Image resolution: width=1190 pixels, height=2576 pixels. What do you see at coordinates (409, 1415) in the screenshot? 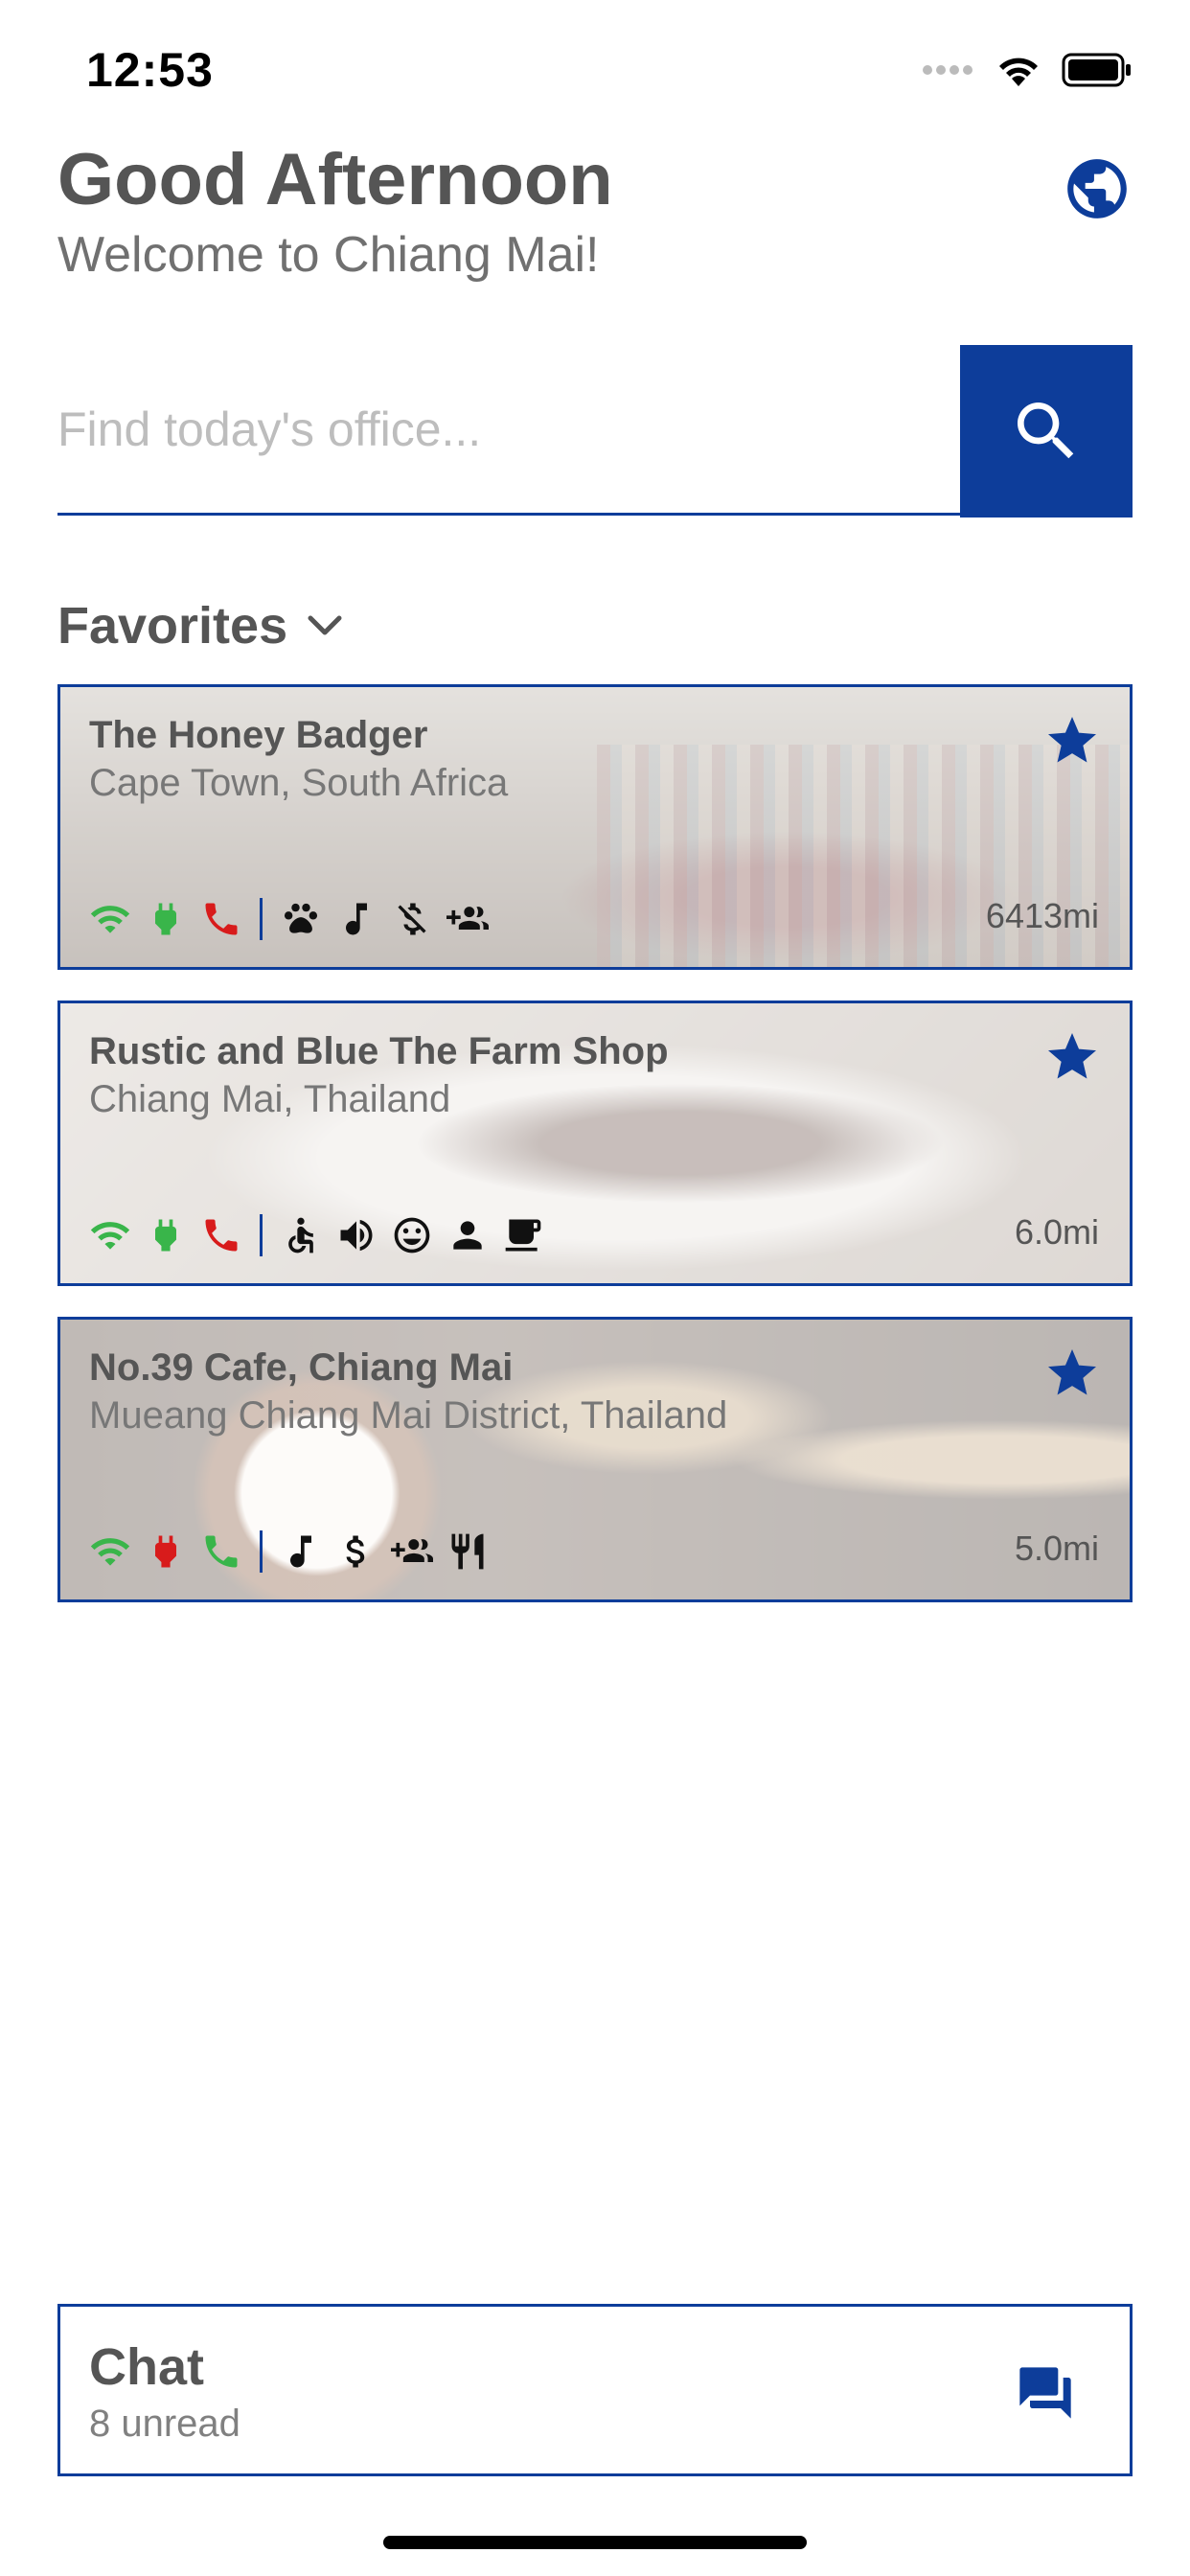
I see `card-location: Mueang Chiang Mai District, Thailand` at bounding box center [409, 1415].